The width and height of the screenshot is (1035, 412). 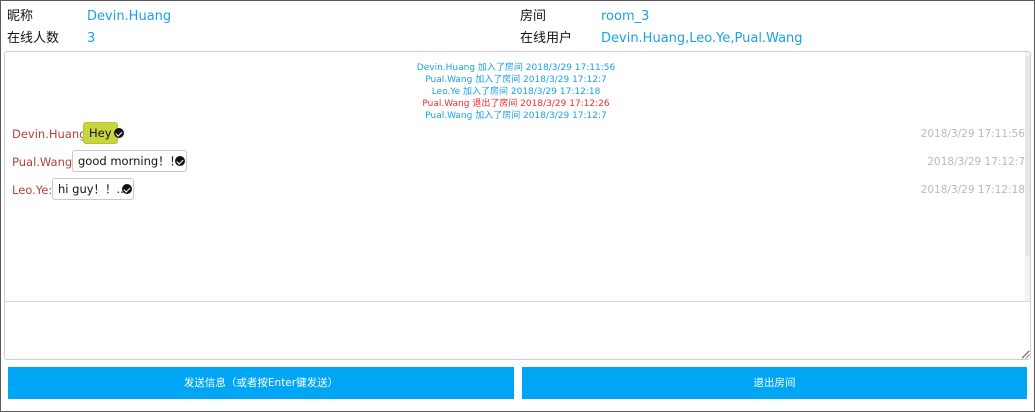 What do you see at coordinates (516, 134) in the screenshot?
I see `message-row: Devin.Huang: Hey 2018/3/29 17:11:56` at bounding box center [516, 134].